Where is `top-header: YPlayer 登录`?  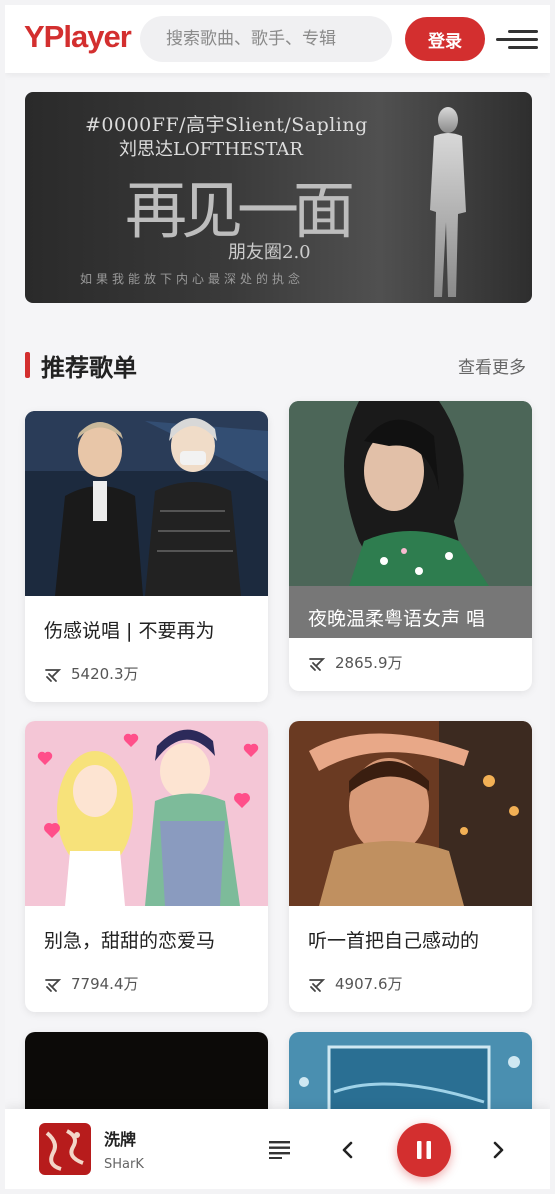
top-header: YPlayer 登录 is located at coordinates (277, 39).